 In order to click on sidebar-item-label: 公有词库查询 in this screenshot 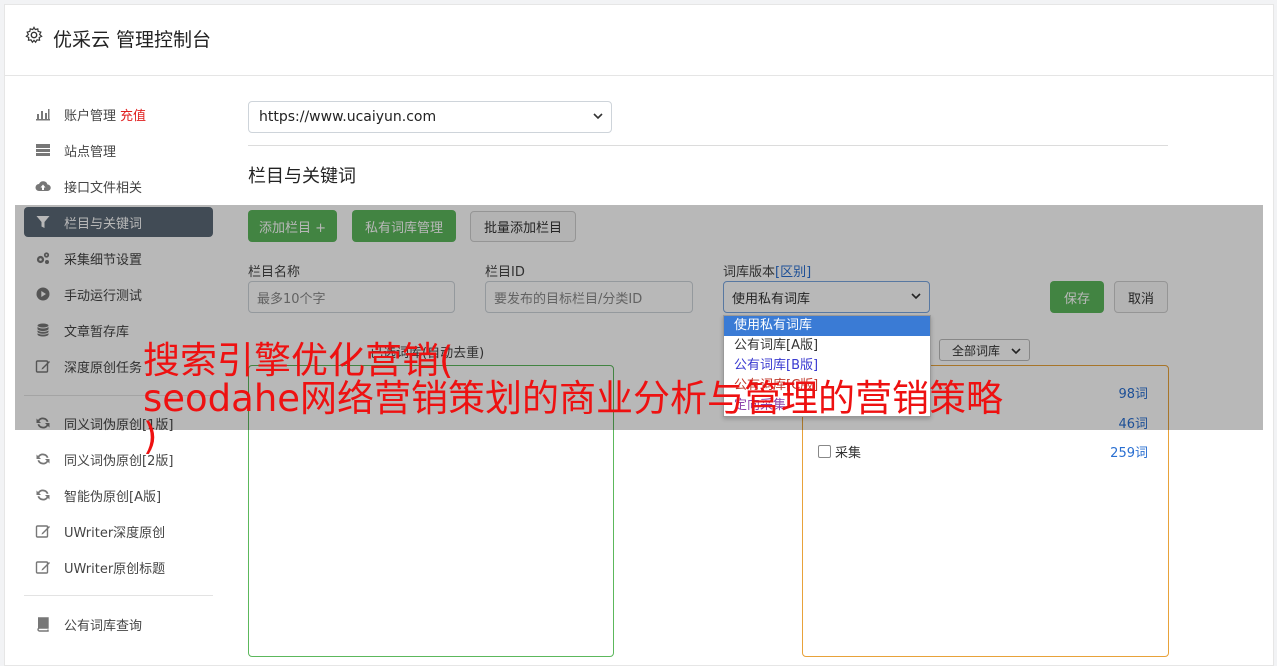, I will do `click(103, 626)`.